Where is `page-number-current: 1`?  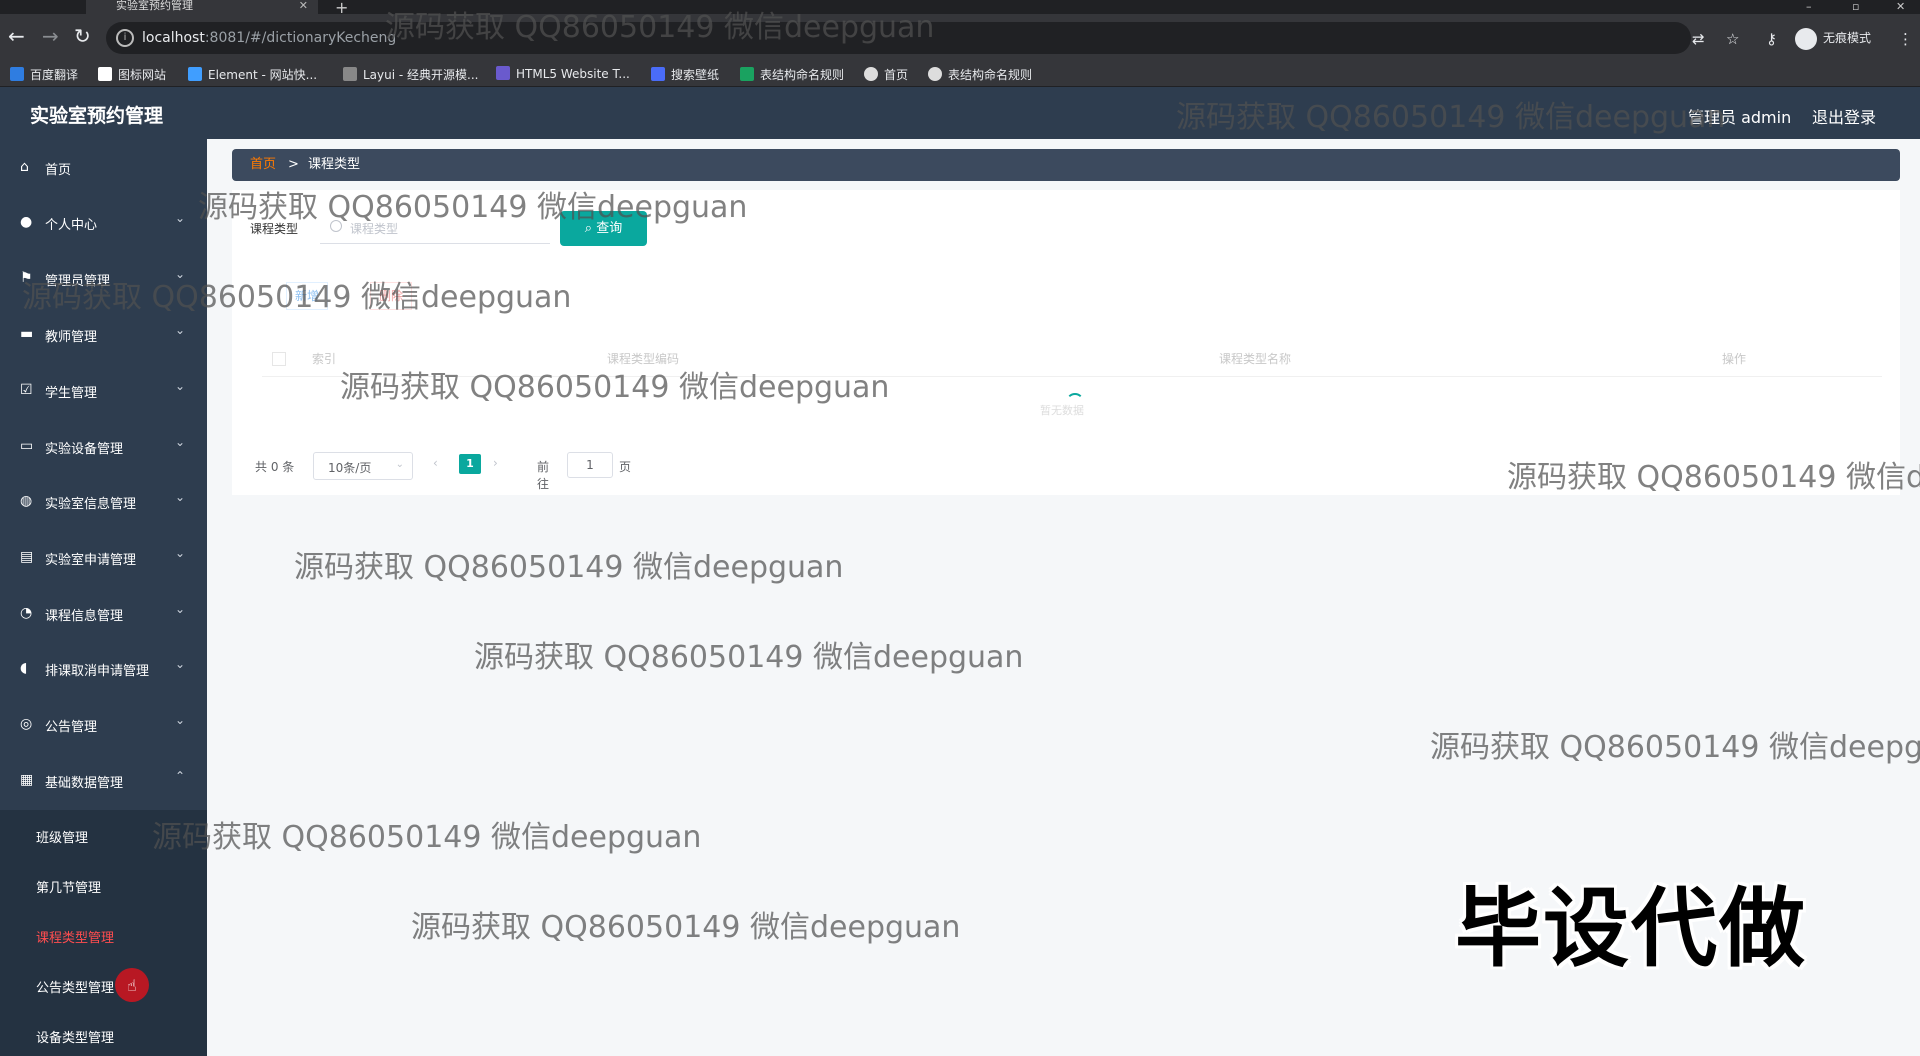 page-number-current: 1 is located at coordinates (470, 464).